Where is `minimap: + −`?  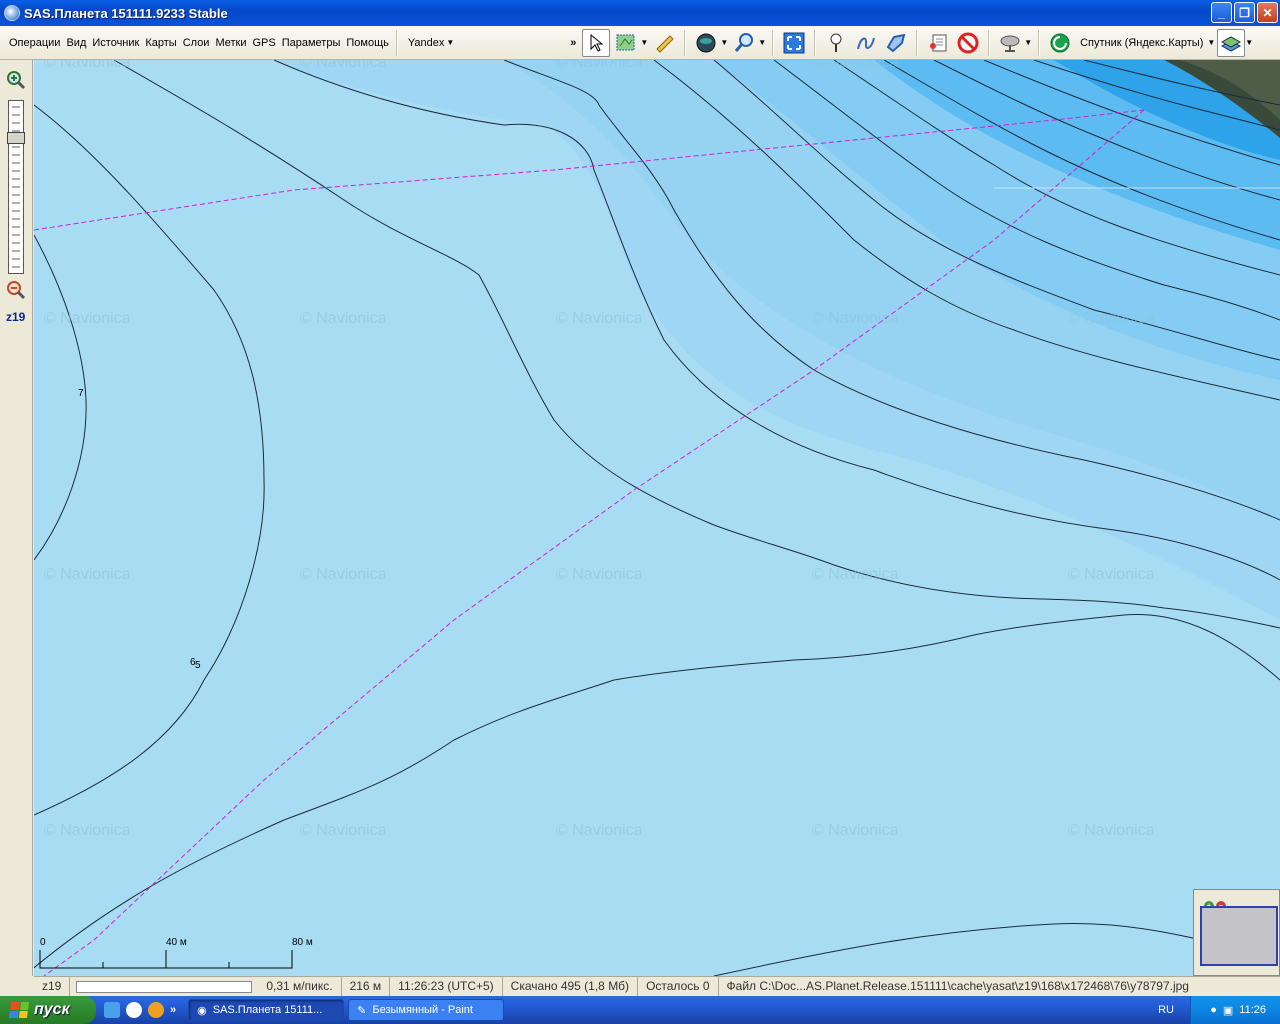 minimap: + − is located at coordinates (1236, 932).